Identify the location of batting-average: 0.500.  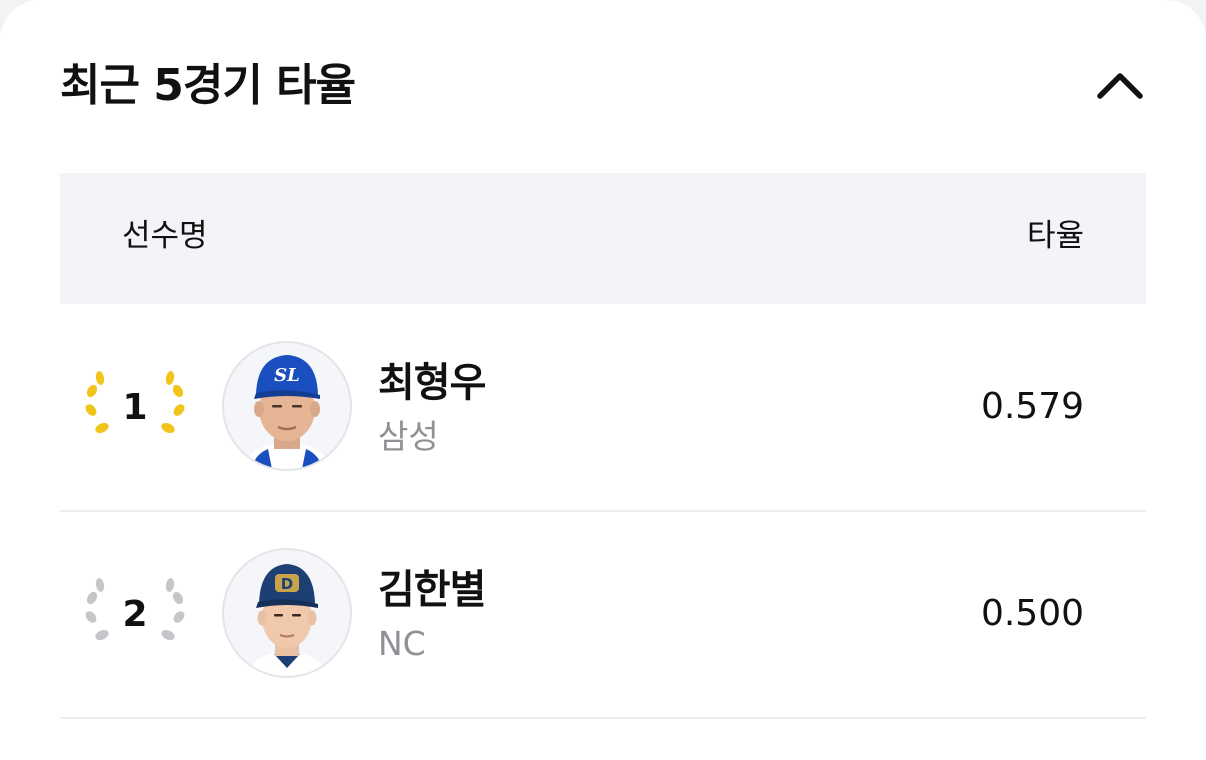
(1032, 613).